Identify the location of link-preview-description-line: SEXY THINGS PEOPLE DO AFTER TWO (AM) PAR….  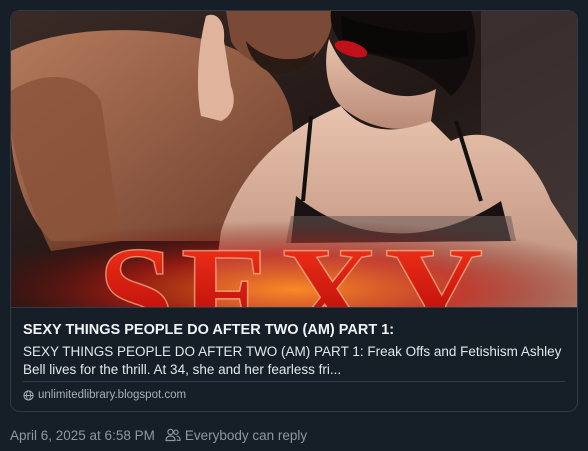
(292, 351).